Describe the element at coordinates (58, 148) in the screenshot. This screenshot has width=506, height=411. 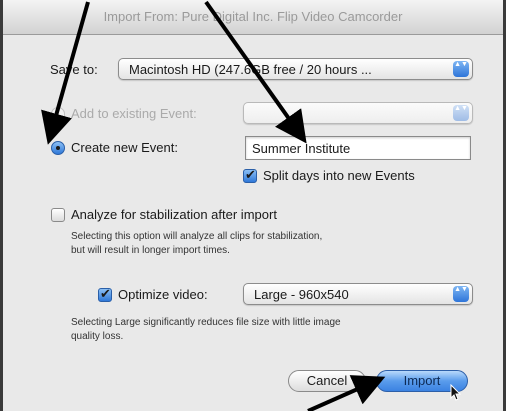
I see `create-new-event-radio` at that location.